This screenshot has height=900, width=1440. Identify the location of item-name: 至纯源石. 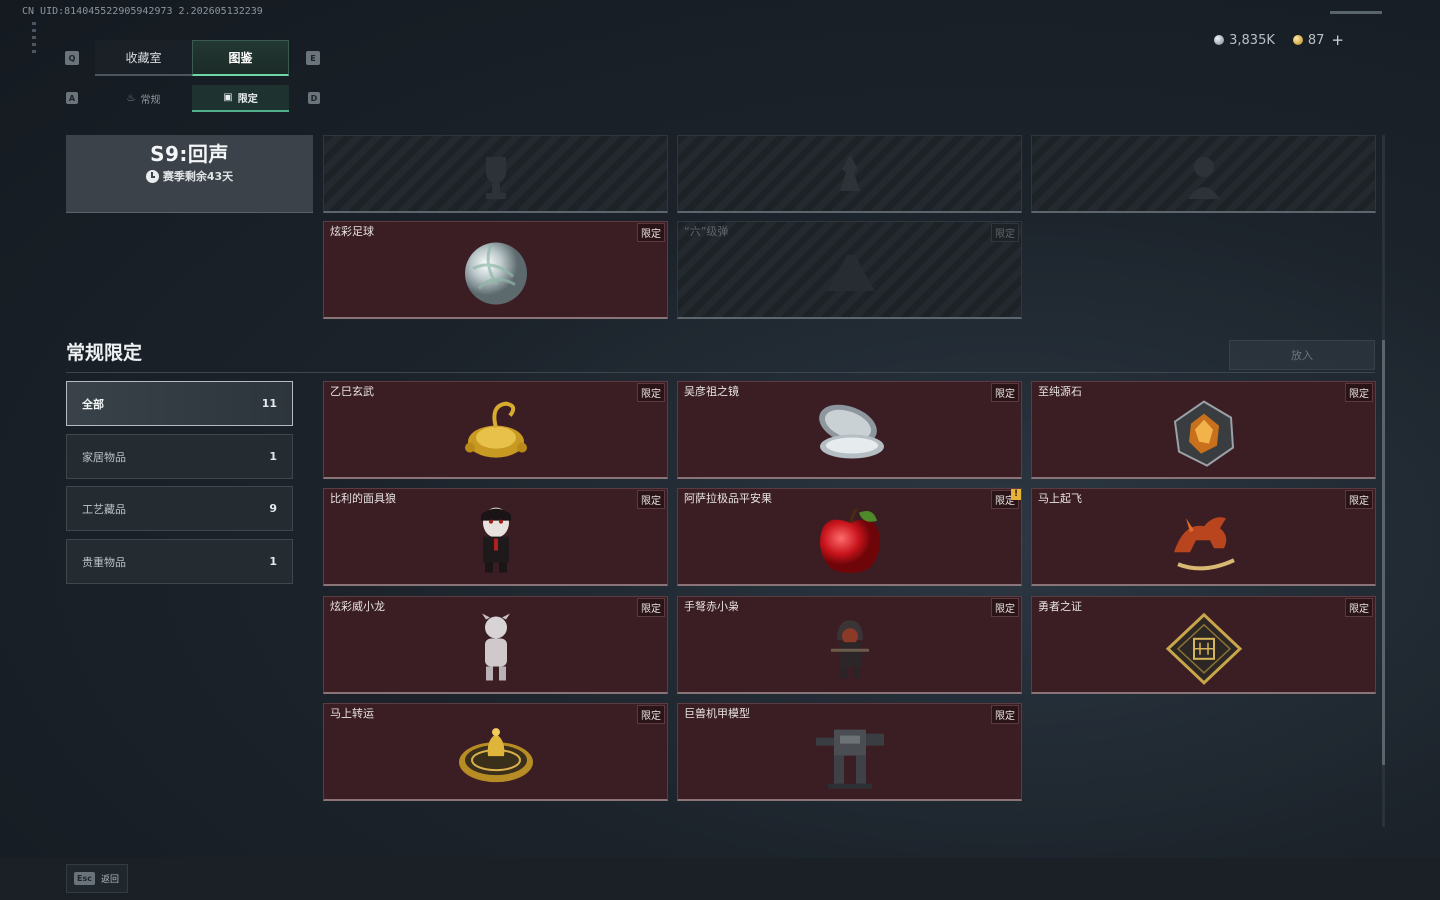
(1060, 391).